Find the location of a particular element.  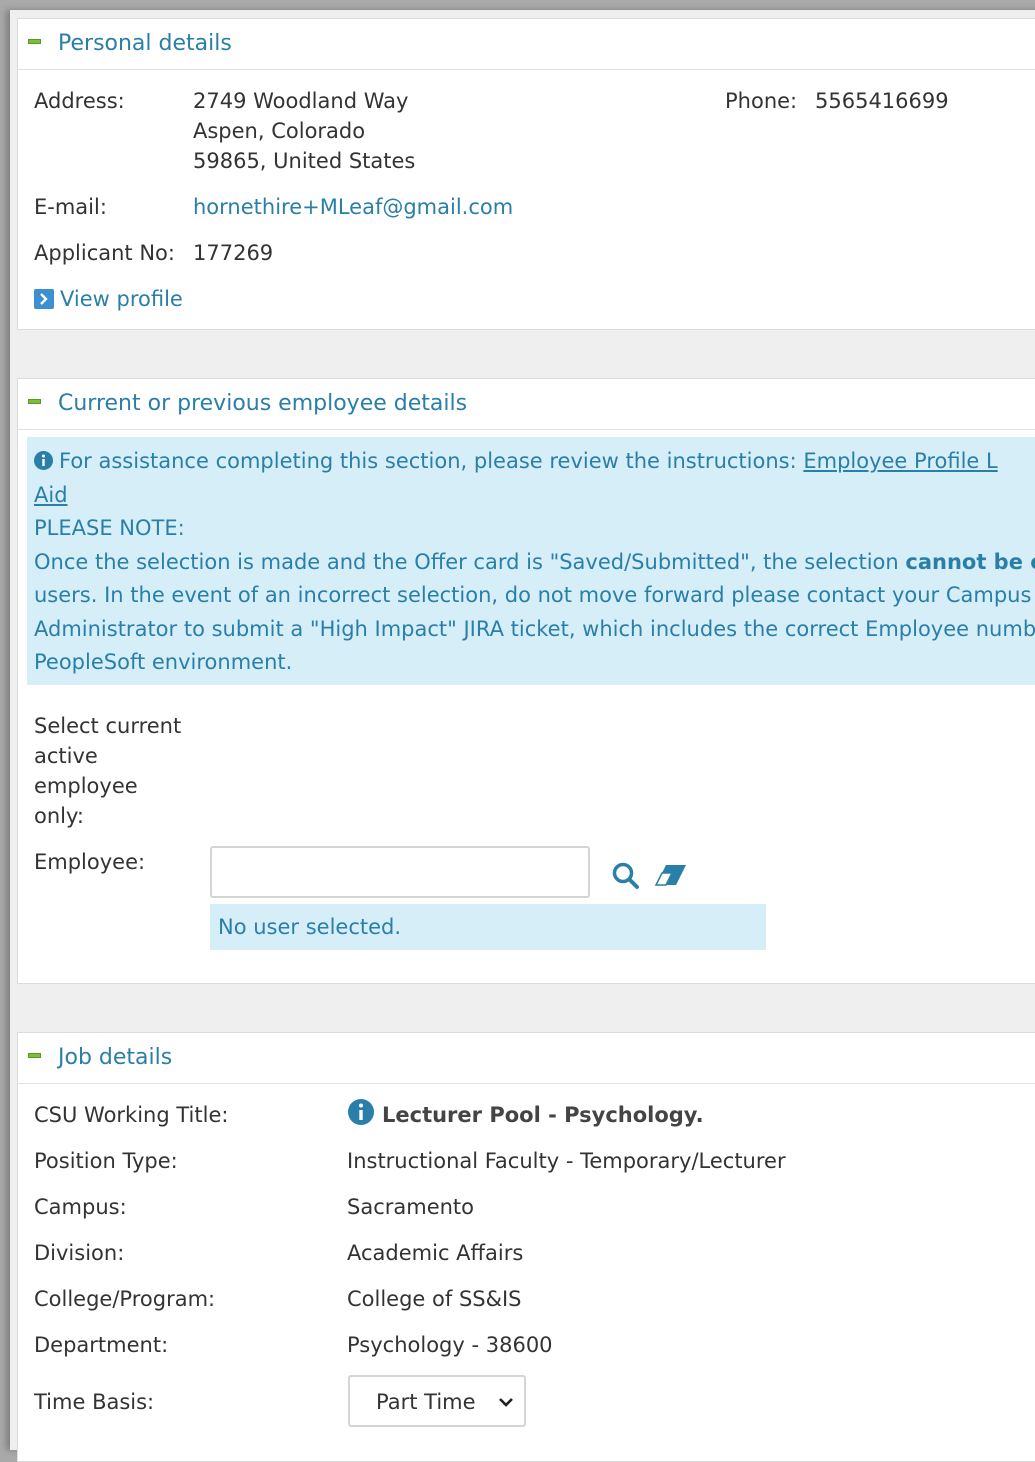

address-line-3: 59865, United States is located at coordinates (304, 161).